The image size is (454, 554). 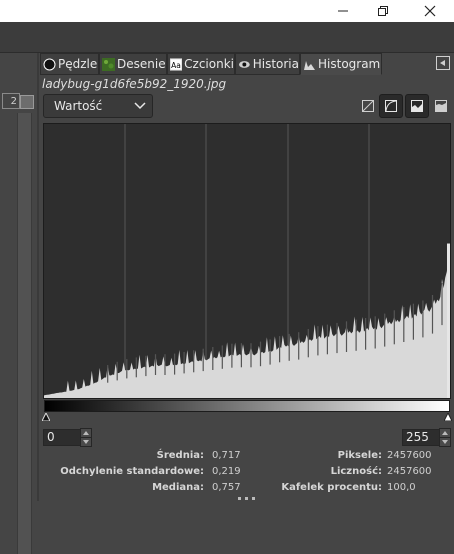 What do you see at coordinates (349, 64) in the screenshot?
I see `tab-label: Histogram` at bounding box center [349, 64].